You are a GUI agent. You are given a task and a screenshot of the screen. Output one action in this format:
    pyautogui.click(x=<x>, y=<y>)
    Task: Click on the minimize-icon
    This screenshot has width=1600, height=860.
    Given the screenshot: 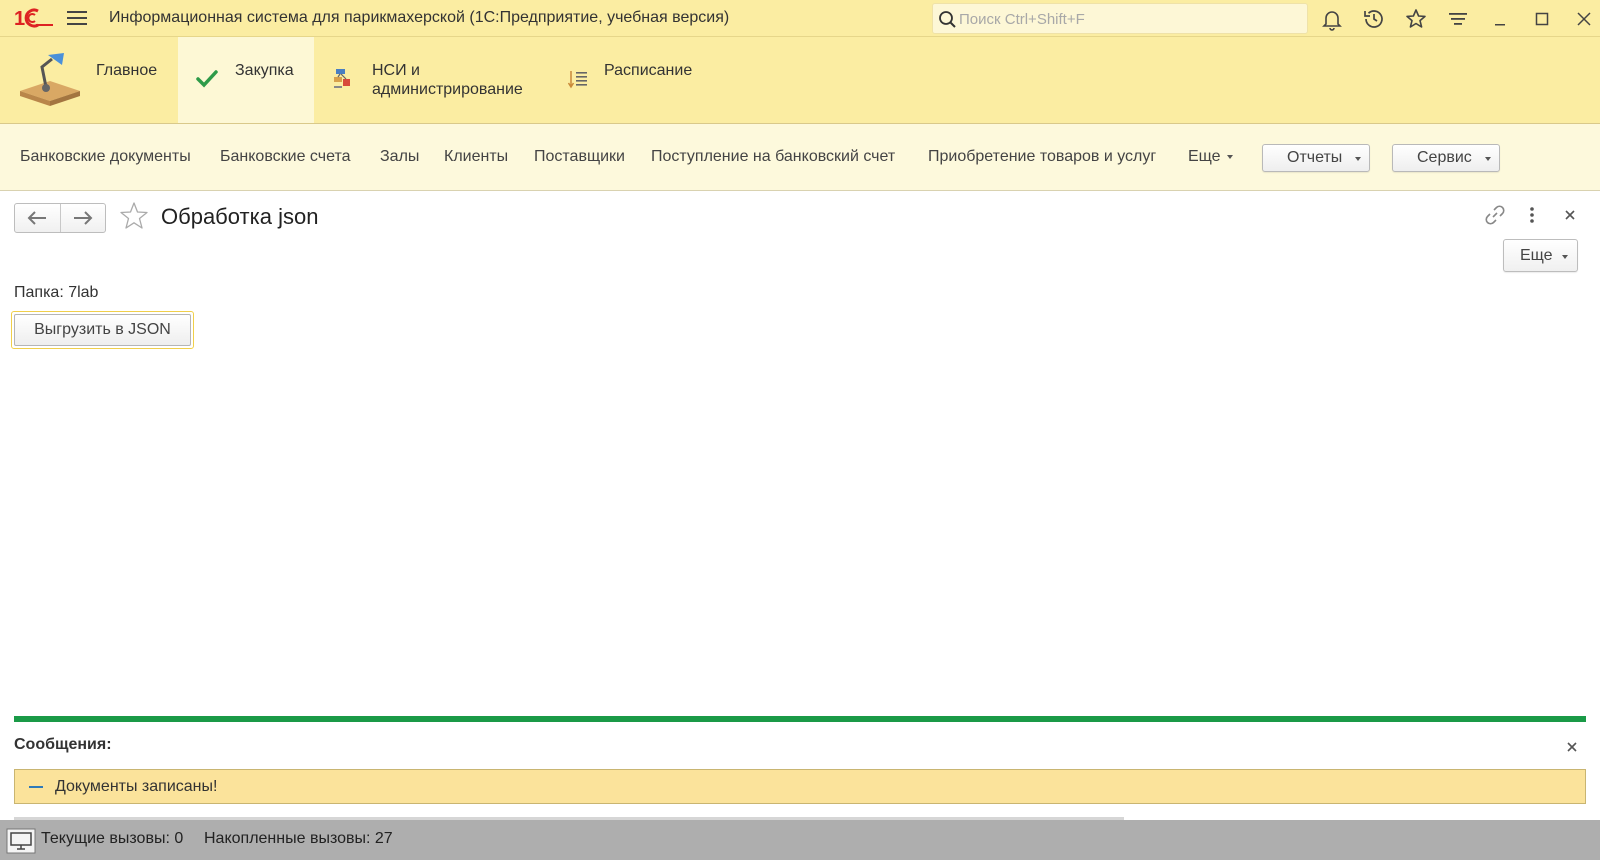 What is the action you would take?
    pyautogui.click(x=1500, y=19)
    